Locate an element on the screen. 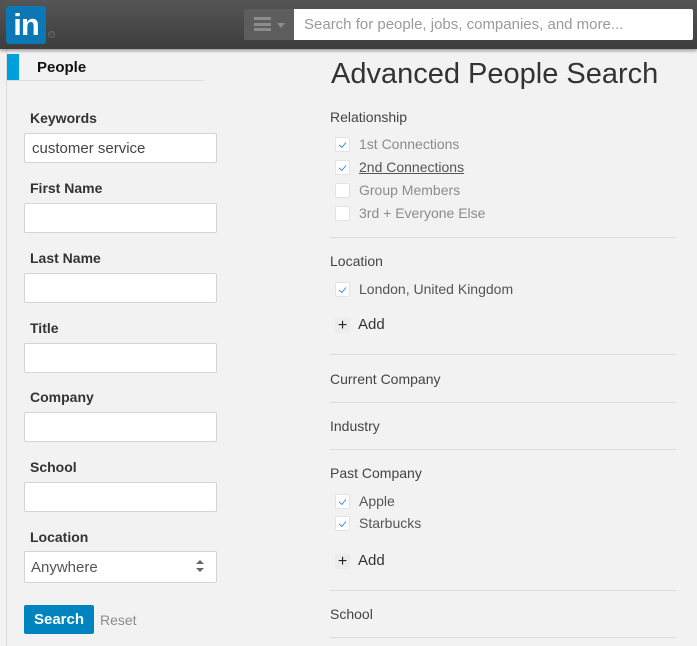 Image resolution: width=697 pixels, height=646 pixels. linkedin-logo: in is located at coordinates (26, 25).